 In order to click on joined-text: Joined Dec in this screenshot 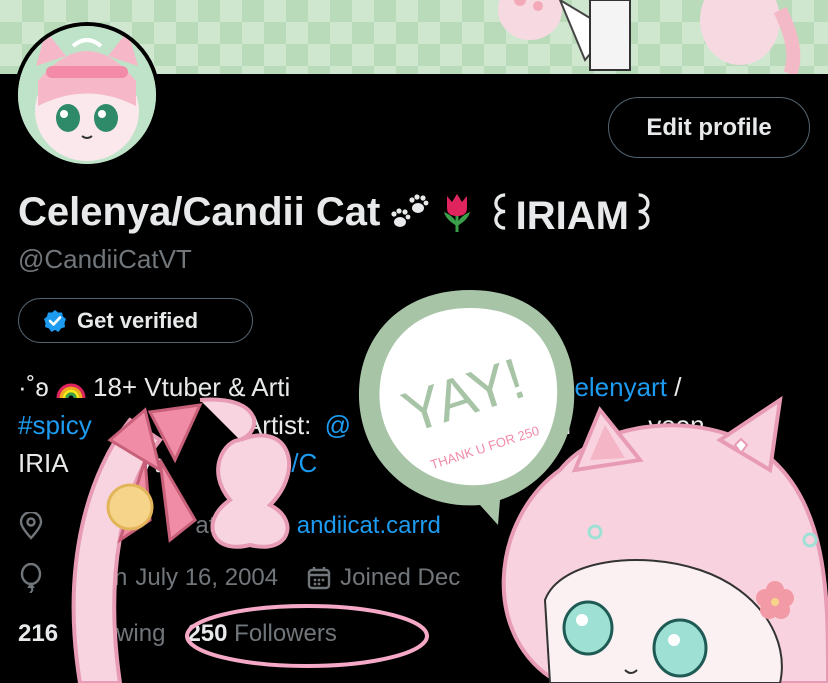, I will do `click(400, 577)`.